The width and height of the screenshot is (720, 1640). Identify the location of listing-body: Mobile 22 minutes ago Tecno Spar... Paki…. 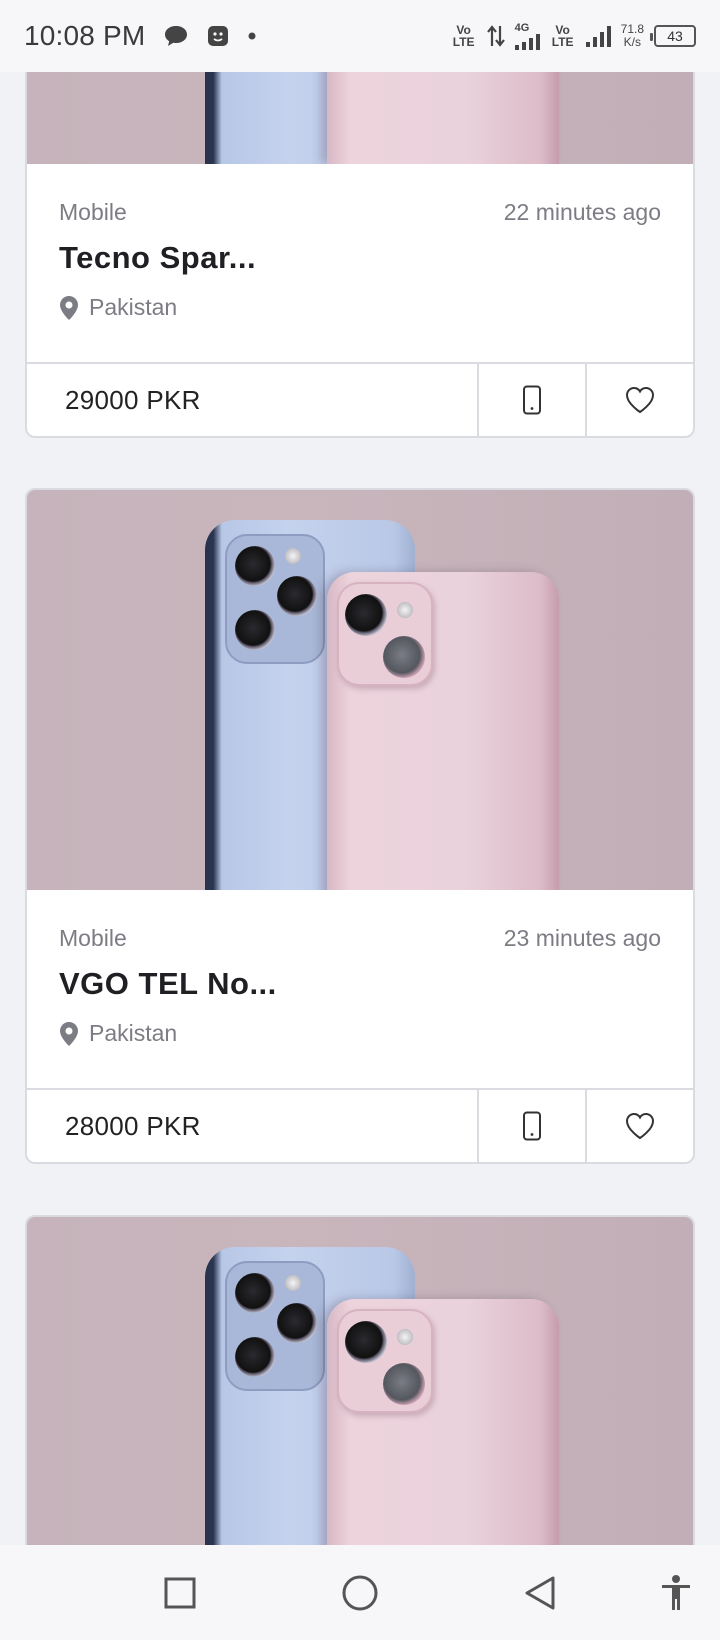
(360, 263).